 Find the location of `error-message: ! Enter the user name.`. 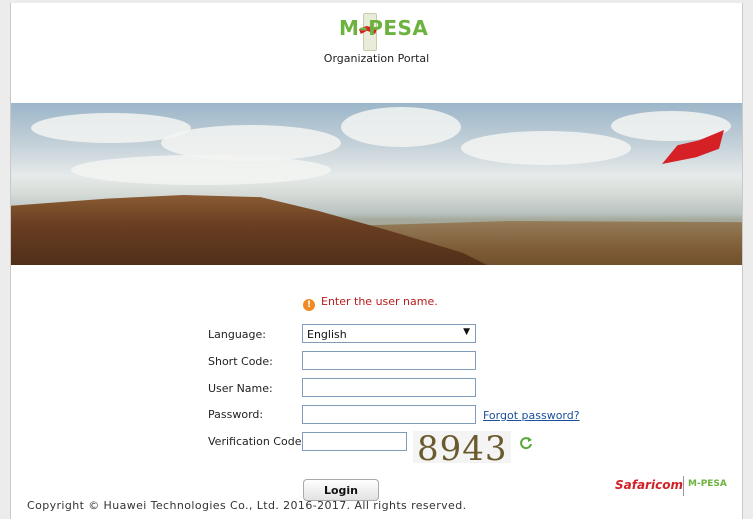

error-message: ! Enter the user name. is located at coordinates (370, 303).